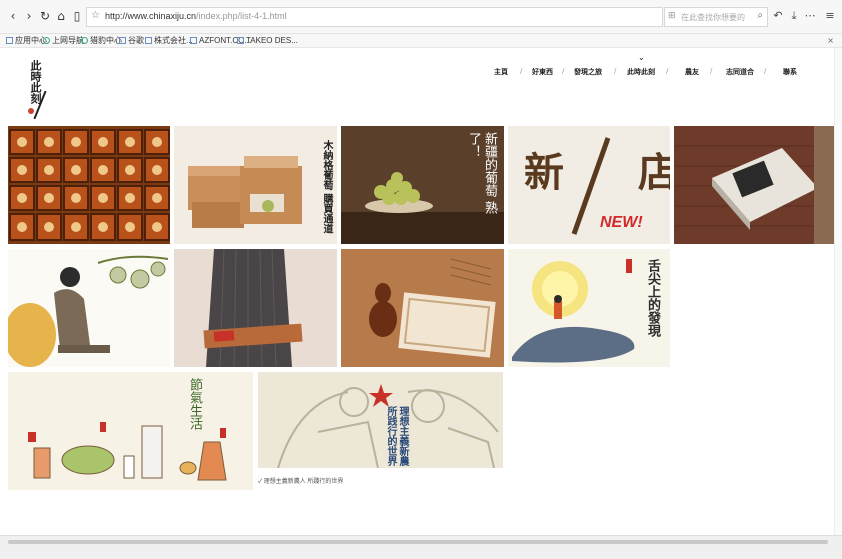  What do you see at coordinates (45, 16) in the screenshot?
I see `reload-icon: ↻` at bounding box center [45, 16].